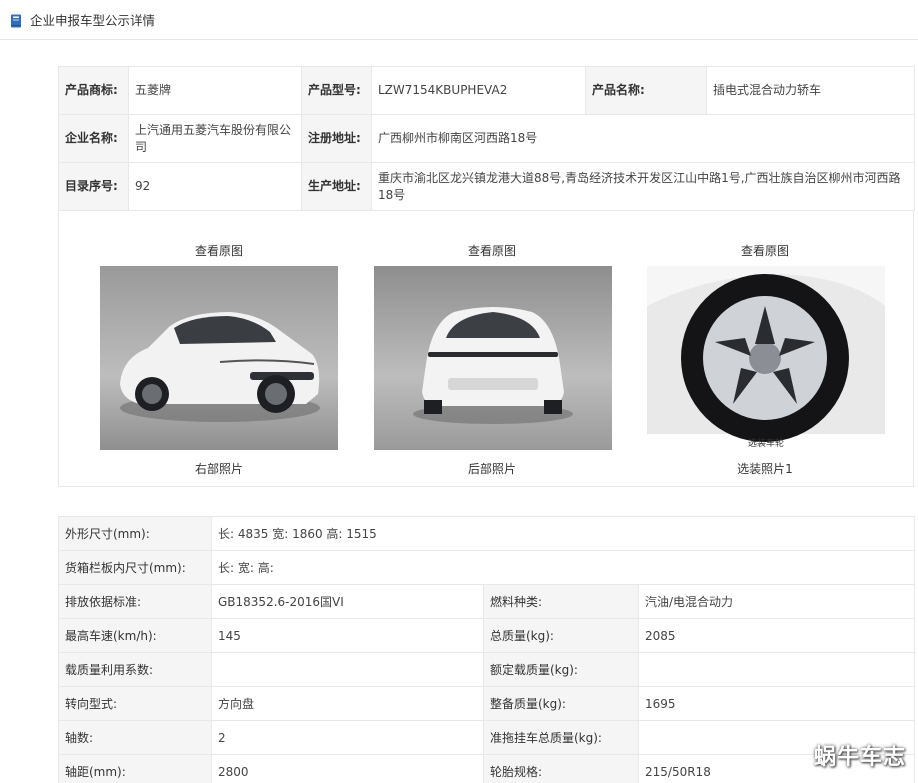 Image resolution: width=918 pixels, height=783 pixels. I want to click on spec-value: GB18352.6-2016国VI, so click(347, 601).